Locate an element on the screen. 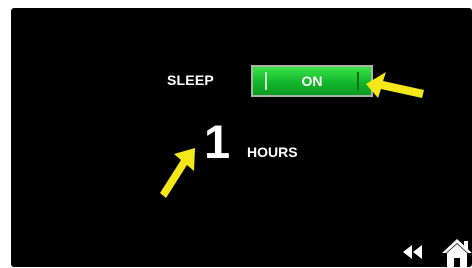 The height and width of the screenshot is (268, 472). sleep-label: SLEEP is located at coordinates (190, 80).